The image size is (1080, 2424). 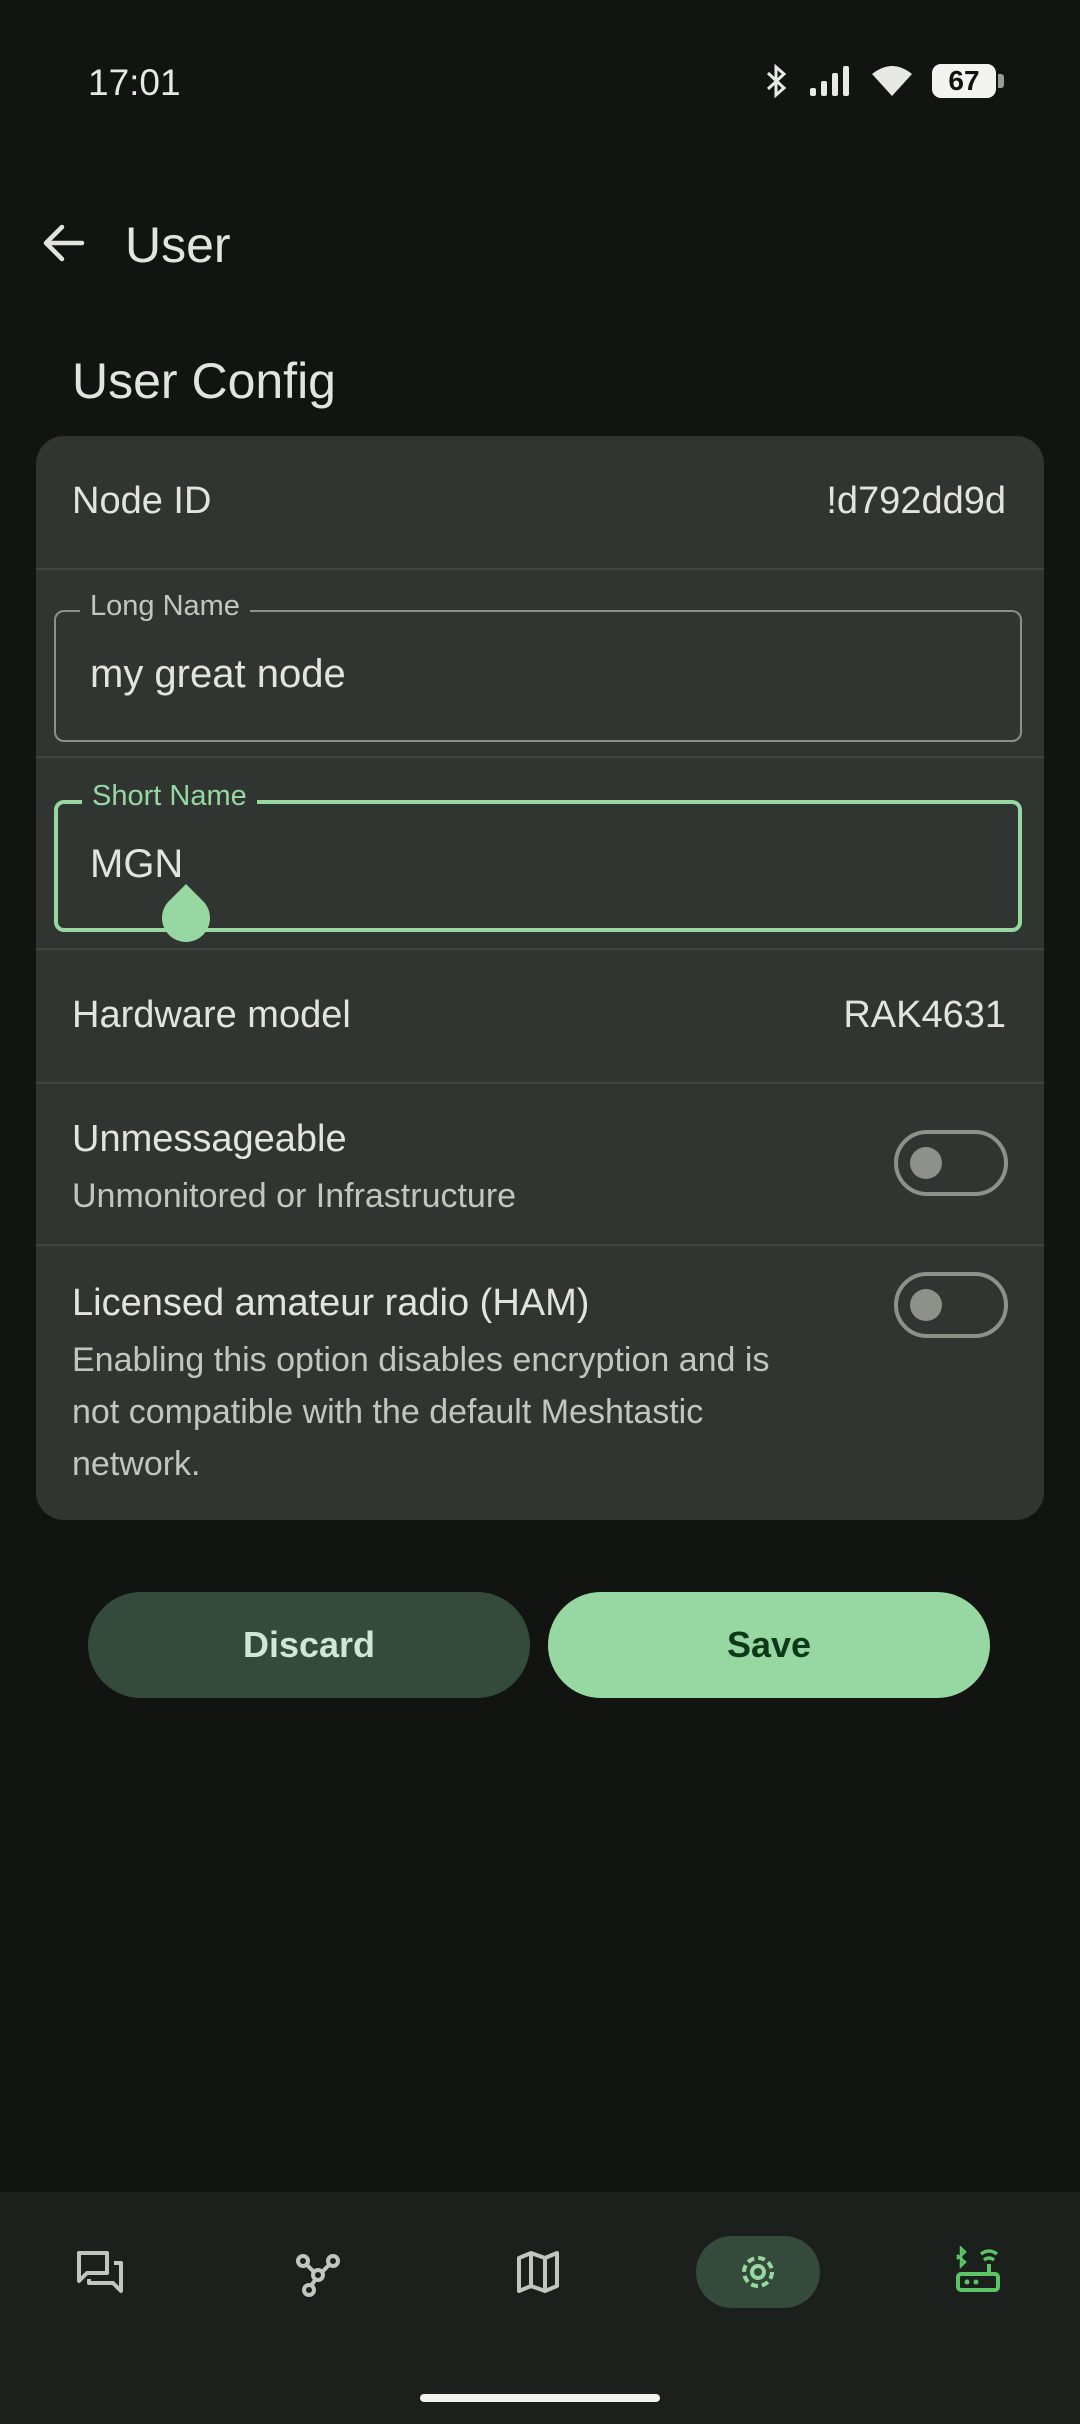 What do you see at coordinates (309, 1645) in the screenshot?
I see `discard-button: Discard` at bounding box center [309, 1645].